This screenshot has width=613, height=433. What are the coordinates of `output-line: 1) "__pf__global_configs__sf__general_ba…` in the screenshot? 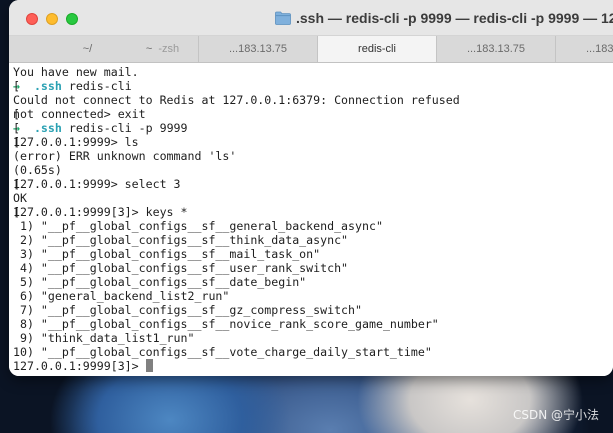 It's located at (198, 226).